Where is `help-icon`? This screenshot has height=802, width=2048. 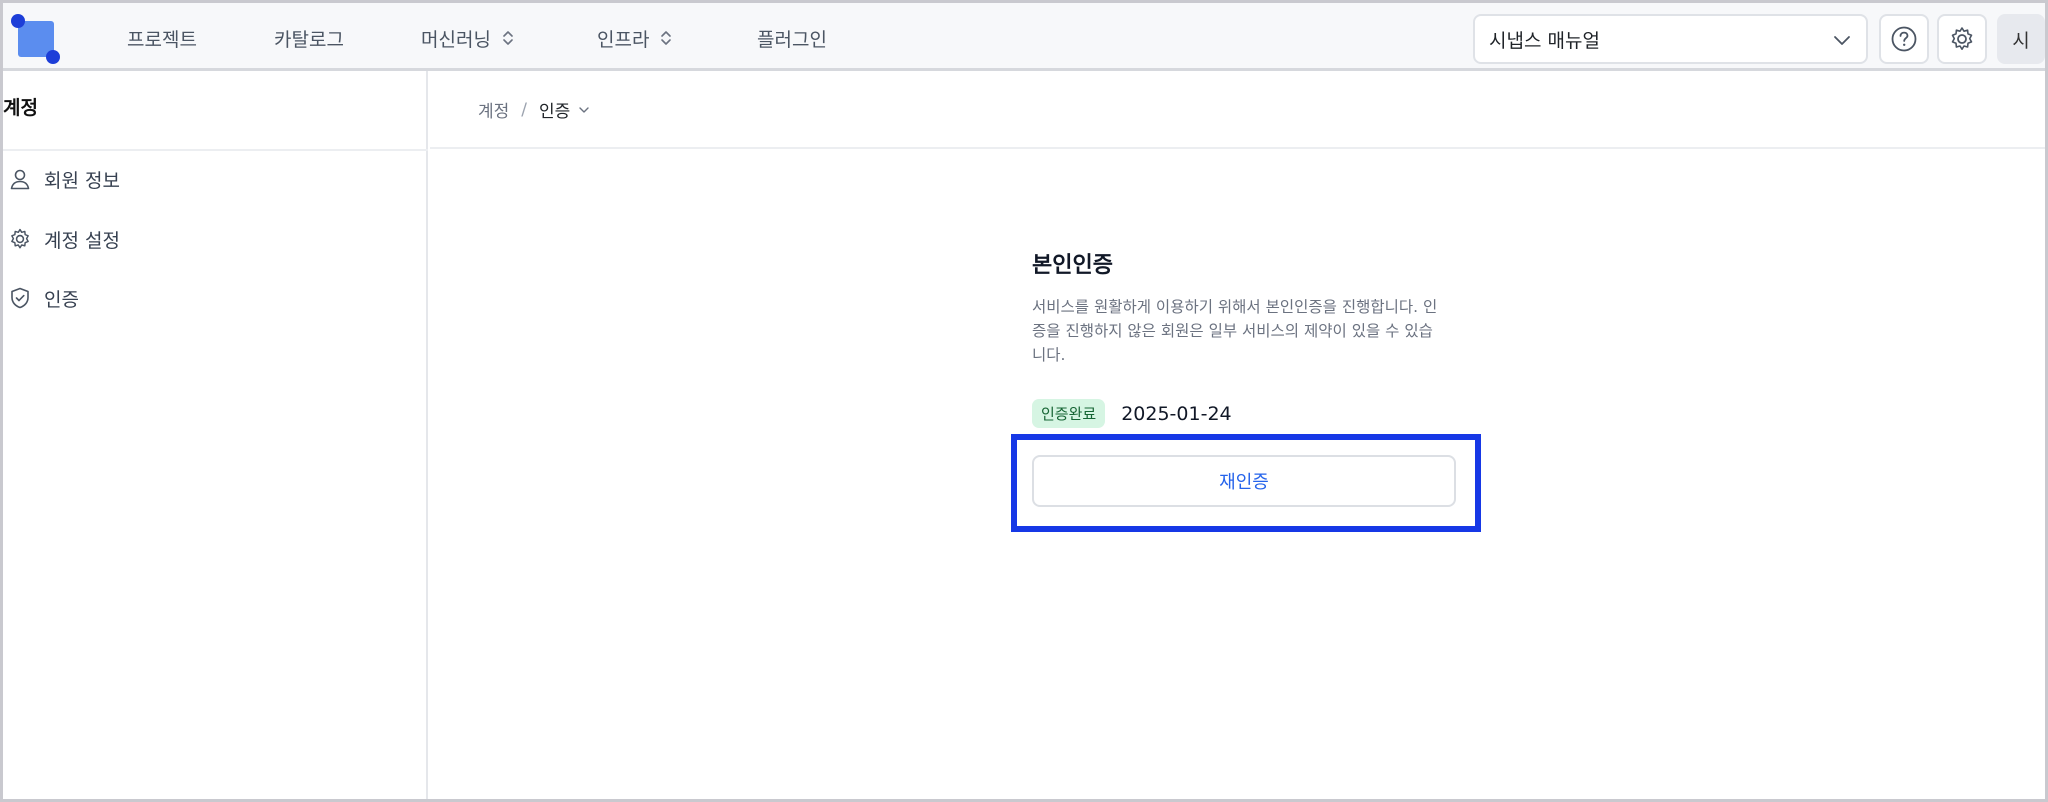 help-icon is located at coordinates (1904, 39).